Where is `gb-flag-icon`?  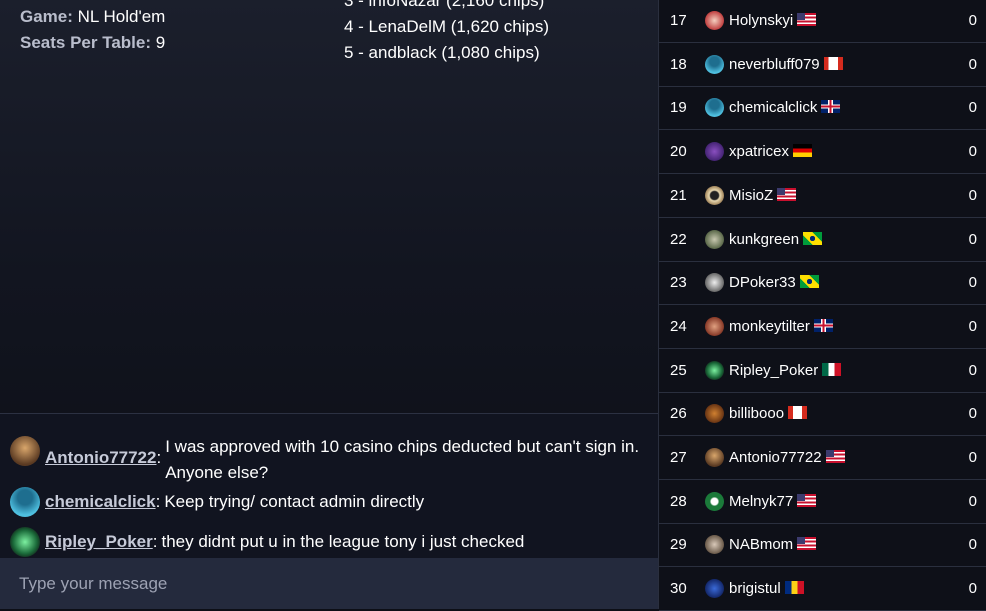
gb-flag-icon is located at coordinates (823, 325).